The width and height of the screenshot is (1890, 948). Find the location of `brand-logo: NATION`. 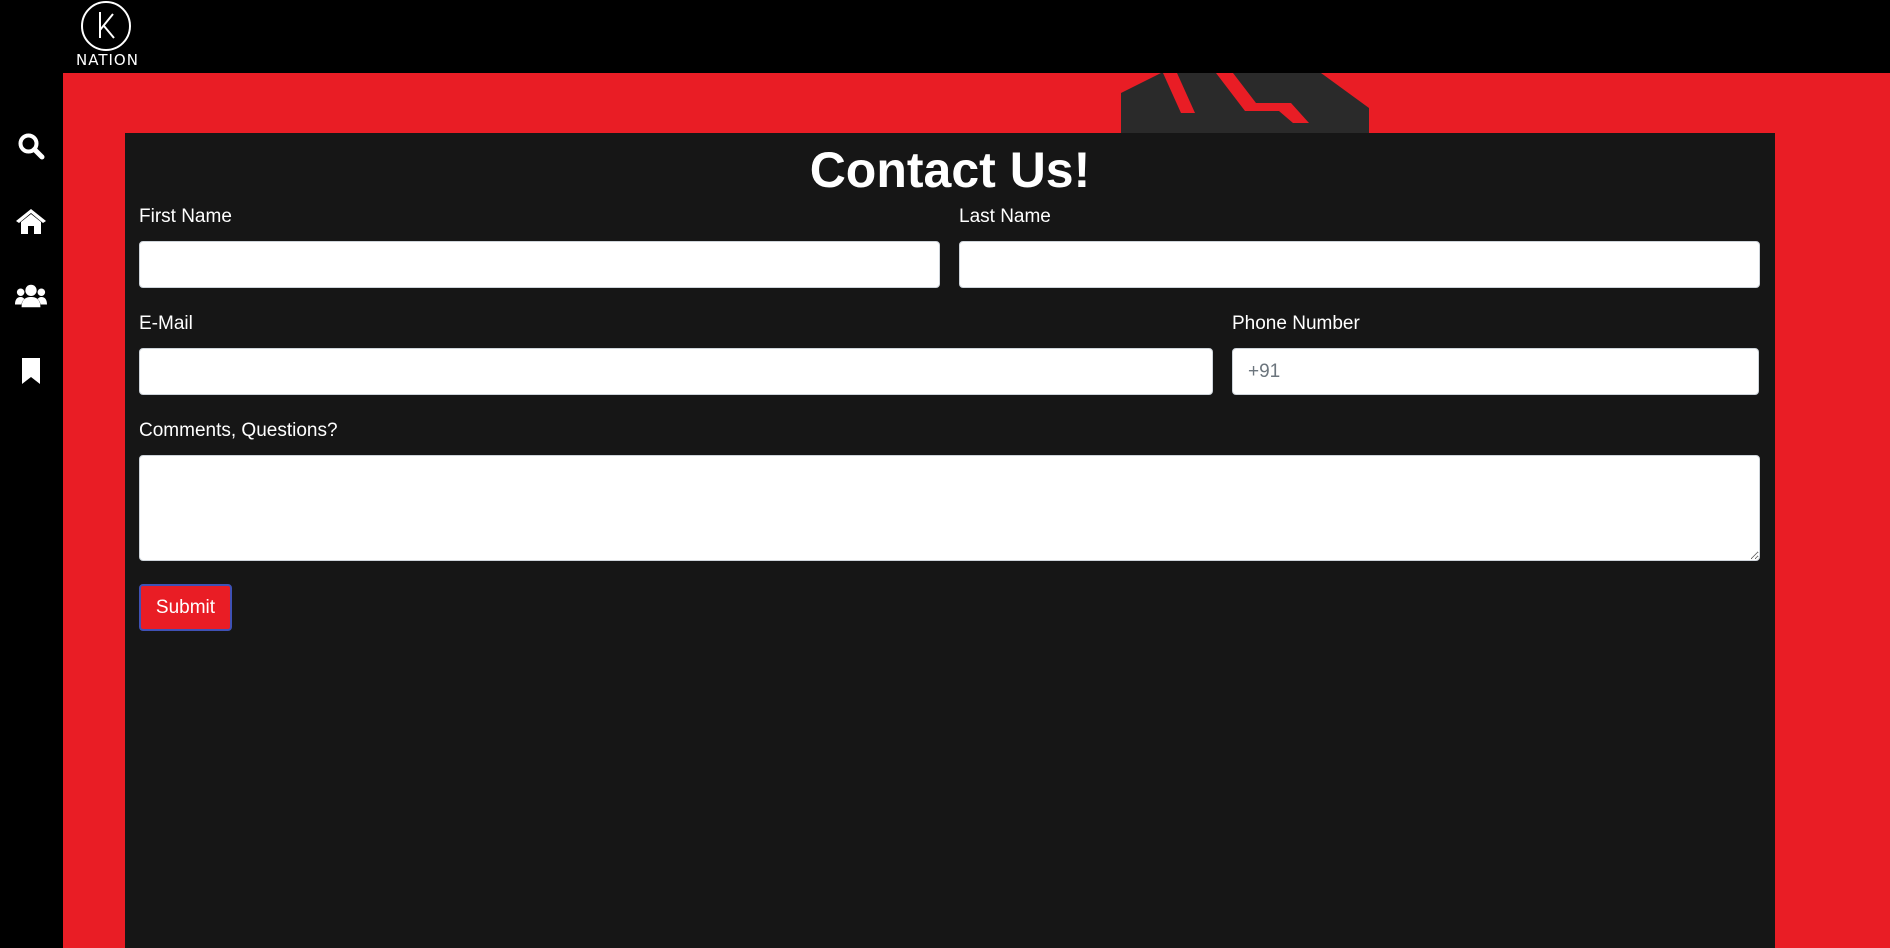

brand-logo: NATION is located at coordinates (107, 35).